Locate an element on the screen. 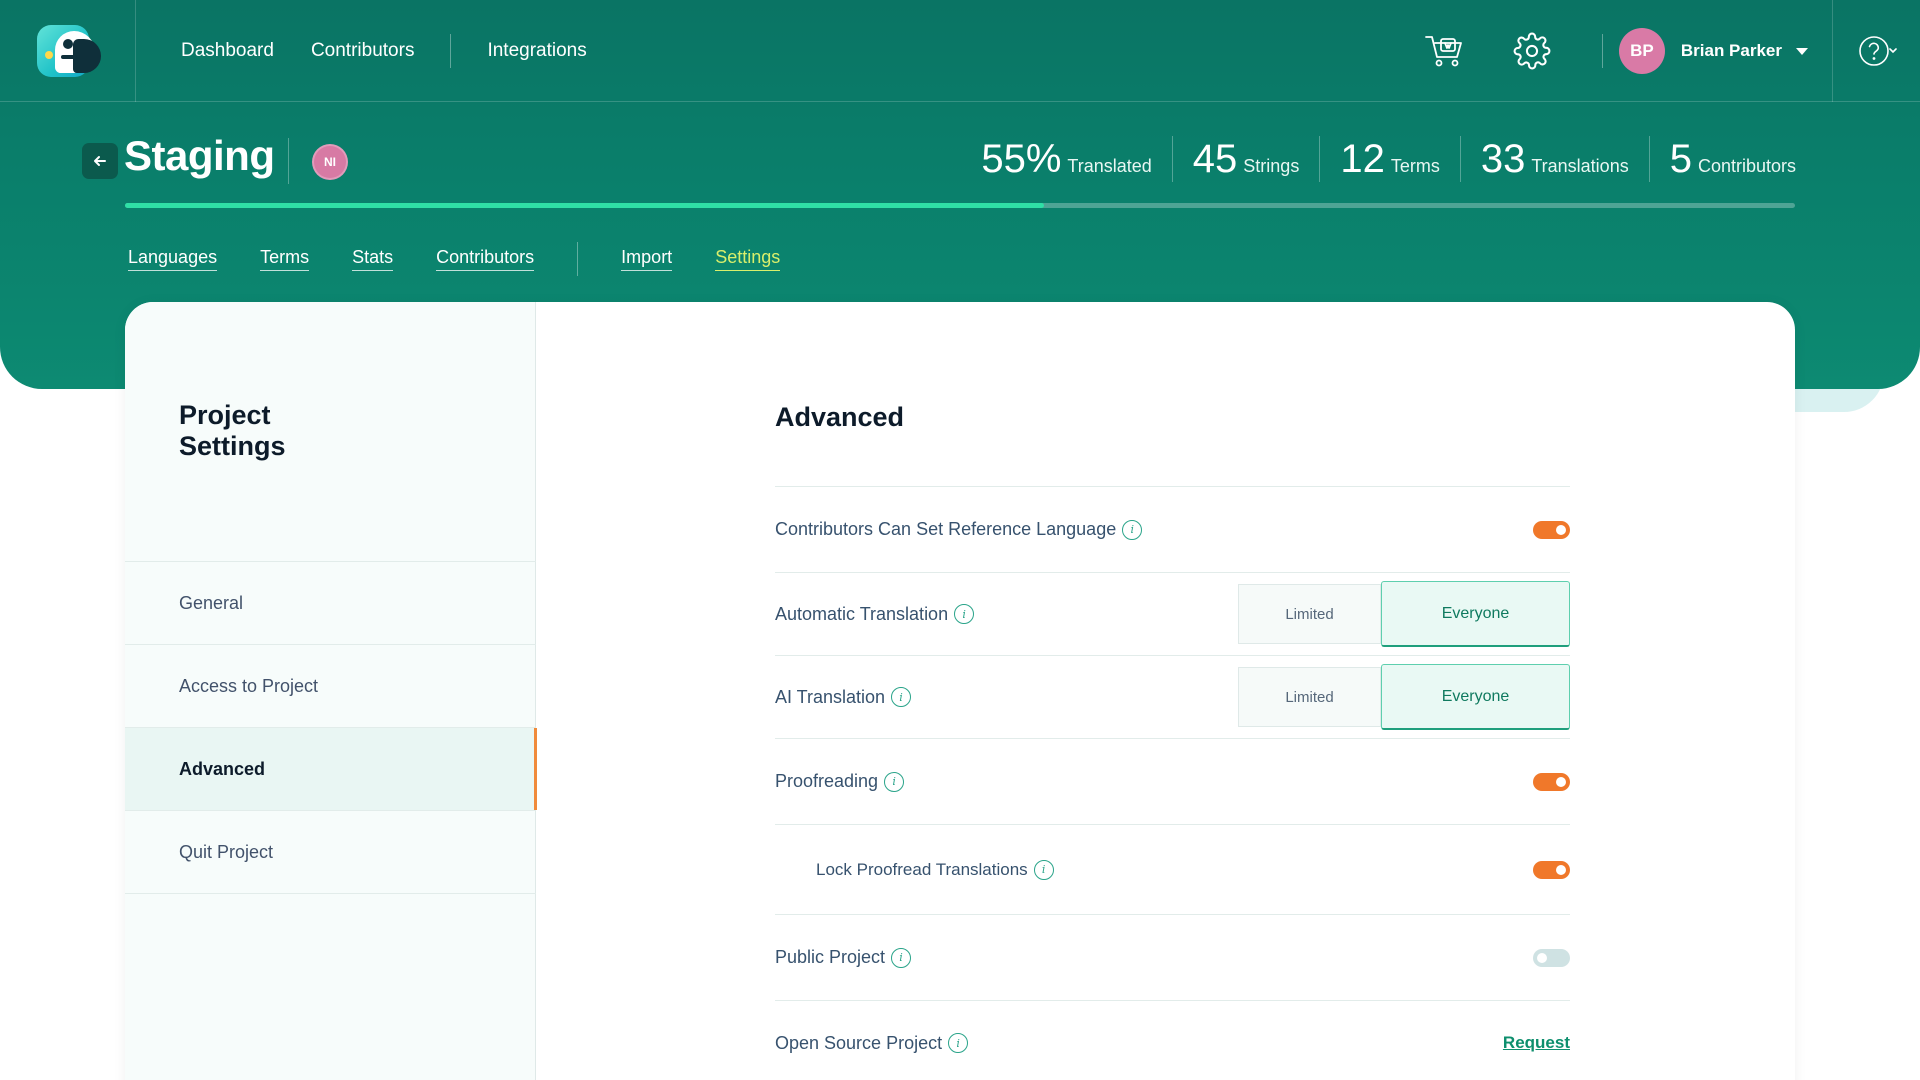 The width and height of the screenshot is (1920, 1080). setting-label: Public Project is located at coordinates (830, 957).